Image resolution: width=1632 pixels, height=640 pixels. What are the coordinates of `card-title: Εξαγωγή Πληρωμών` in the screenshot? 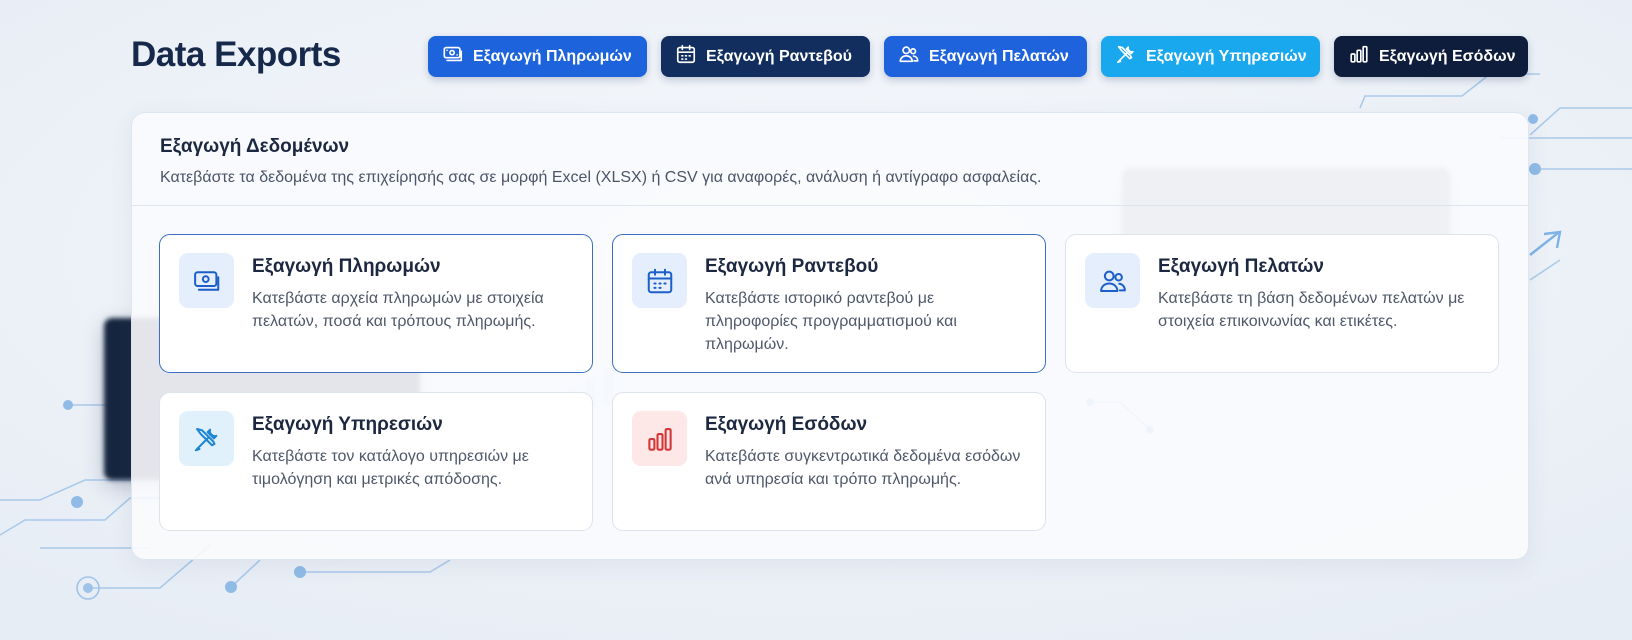 It's located at (346, 266).